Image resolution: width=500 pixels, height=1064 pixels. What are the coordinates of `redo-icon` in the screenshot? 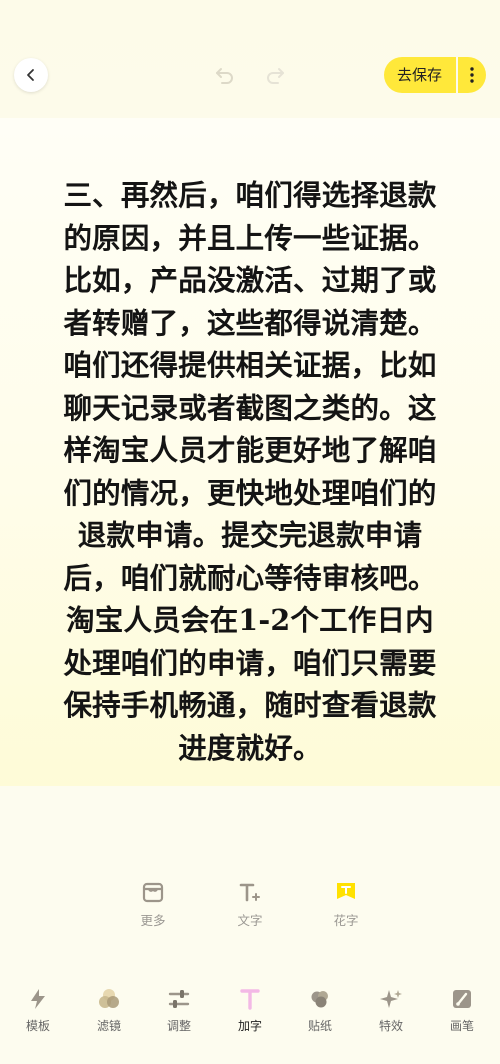 It's located at (275, 76).